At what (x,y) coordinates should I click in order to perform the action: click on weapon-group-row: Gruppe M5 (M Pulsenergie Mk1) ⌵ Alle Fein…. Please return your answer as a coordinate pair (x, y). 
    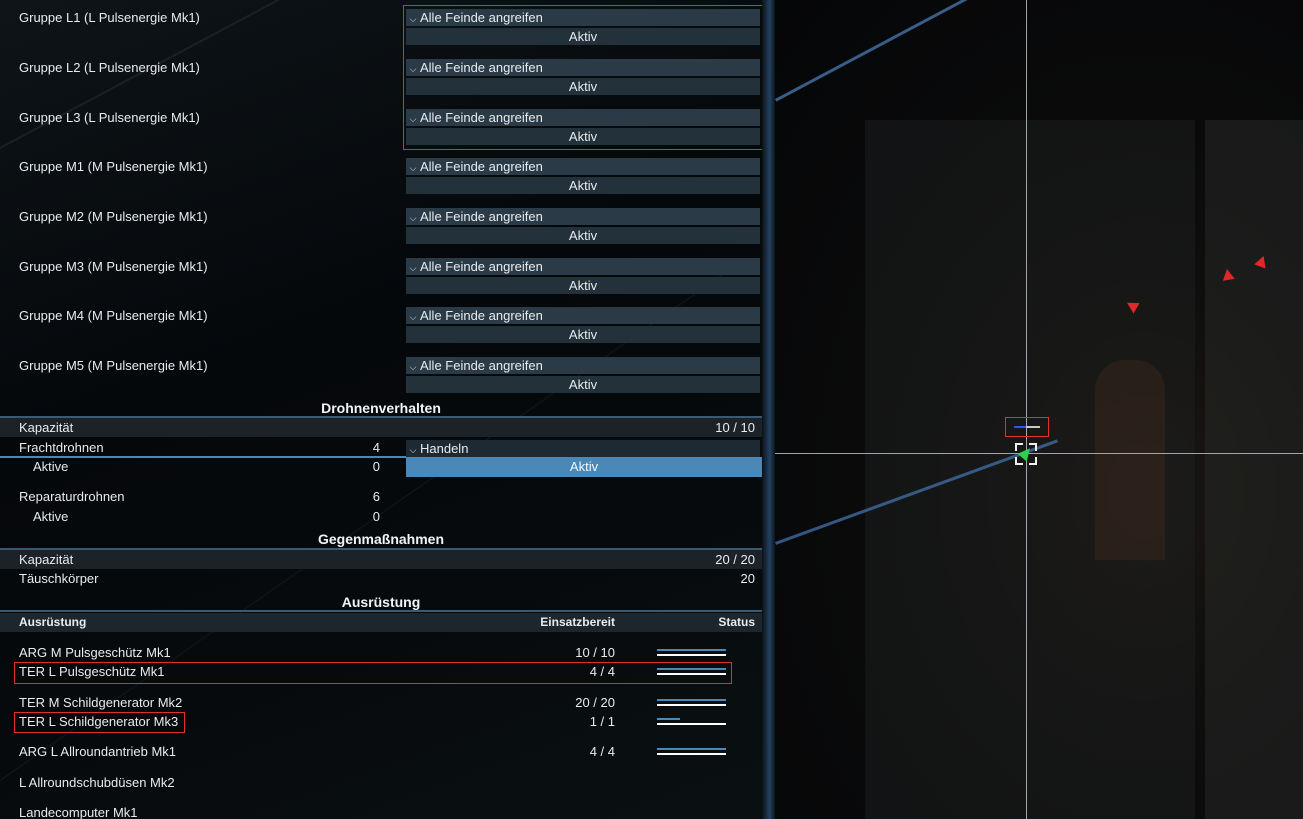
    Looking at the image, I should click on (381, 373).